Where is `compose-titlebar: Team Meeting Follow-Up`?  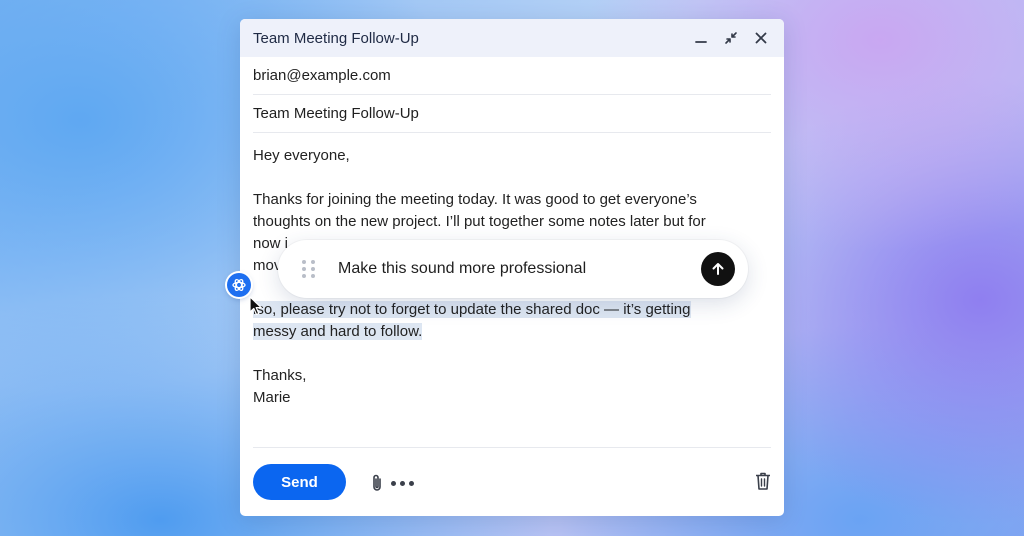 compose-titlebar: Team Meeting Follow-Up is located at coordinates (512, 38).